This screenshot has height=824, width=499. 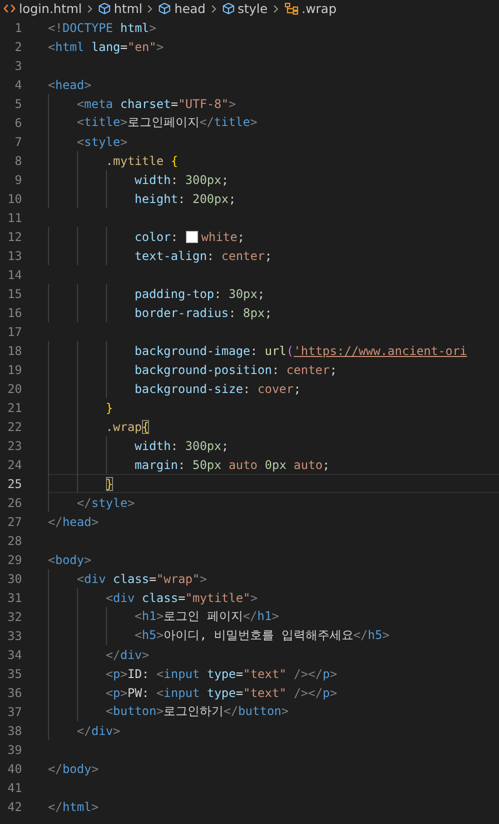 I want to click on breadcrumb-item: head, so click(x=182, y=8).